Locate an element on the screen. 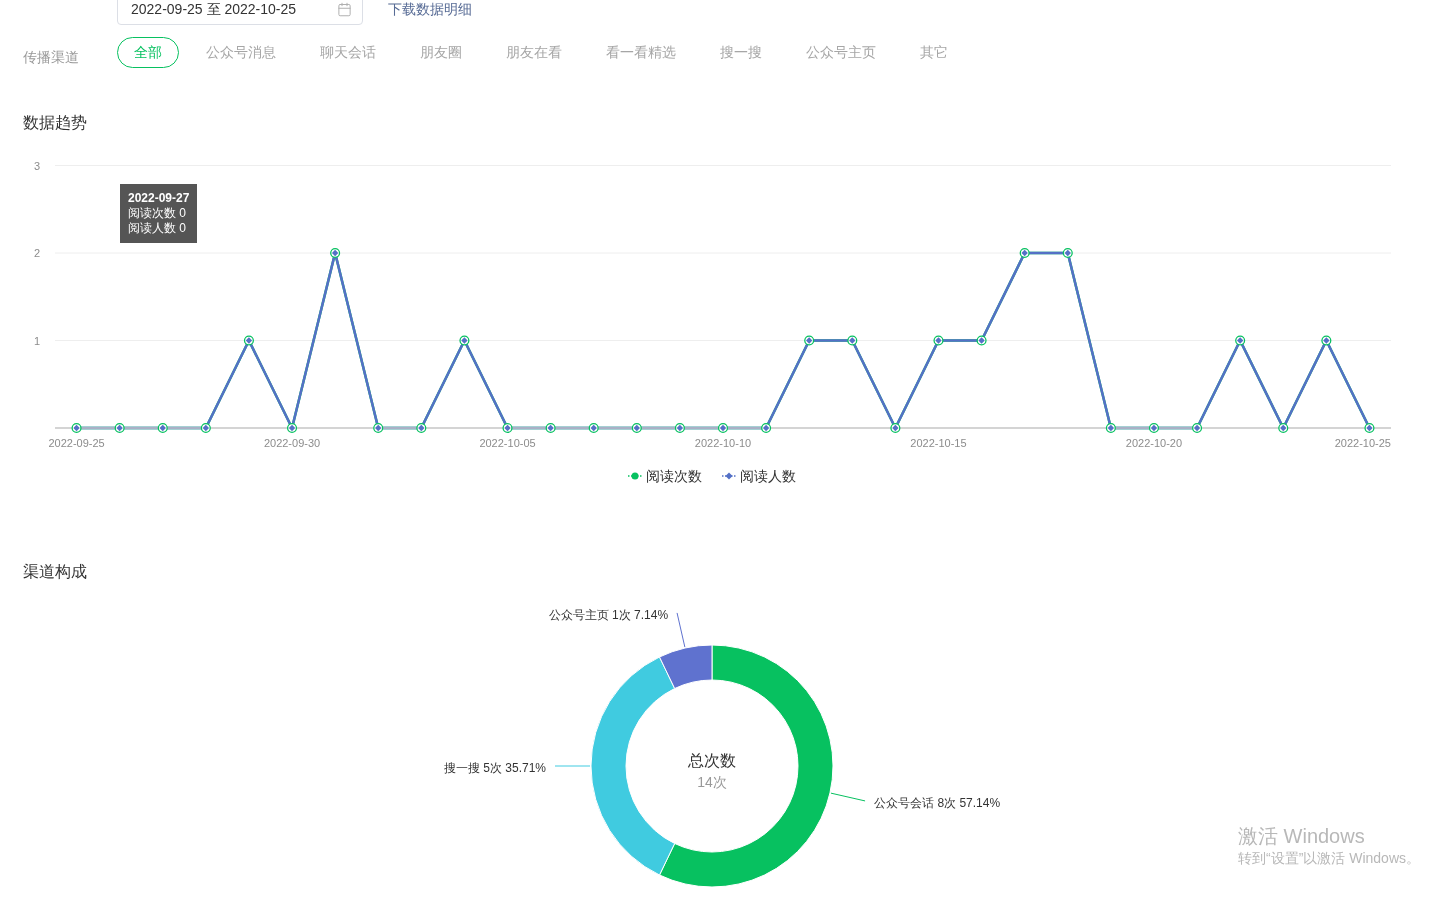 This screenshot has width=1440, height=900. x-axis-label: 2022-10-25 is located at coordinates (1362, 443).